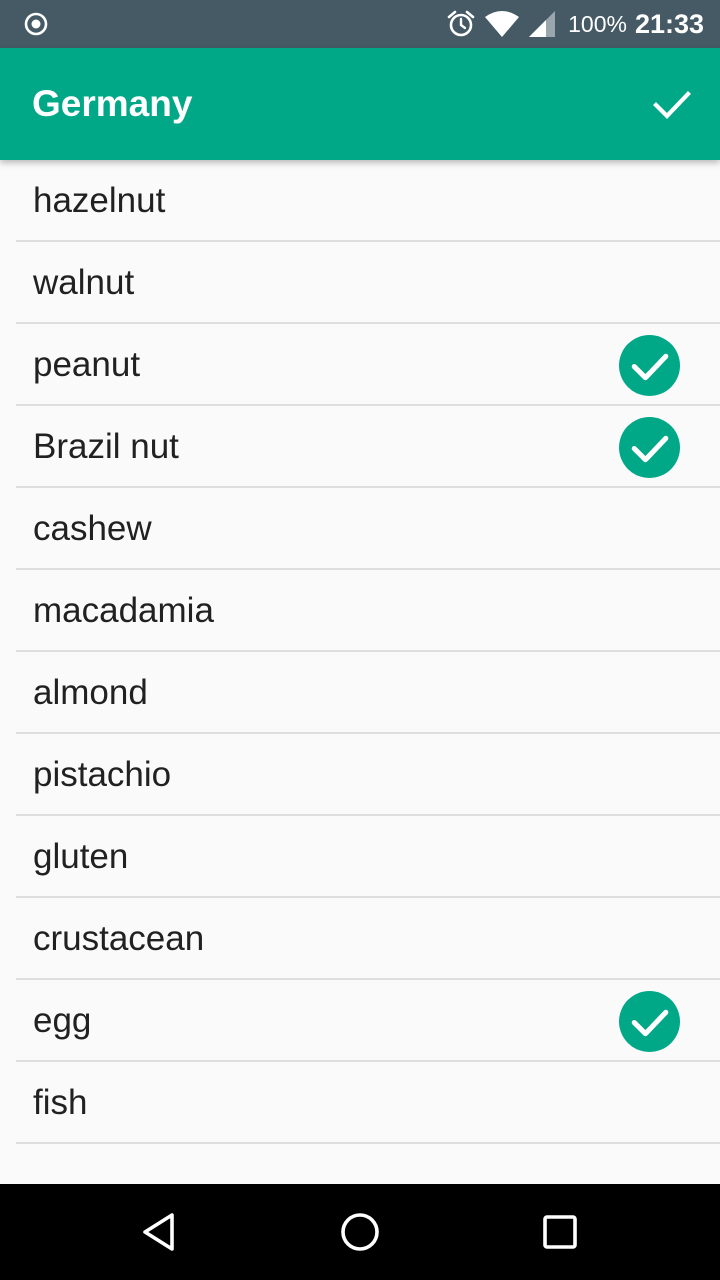  I want to click on list-item: fish, so click(368, 1103).